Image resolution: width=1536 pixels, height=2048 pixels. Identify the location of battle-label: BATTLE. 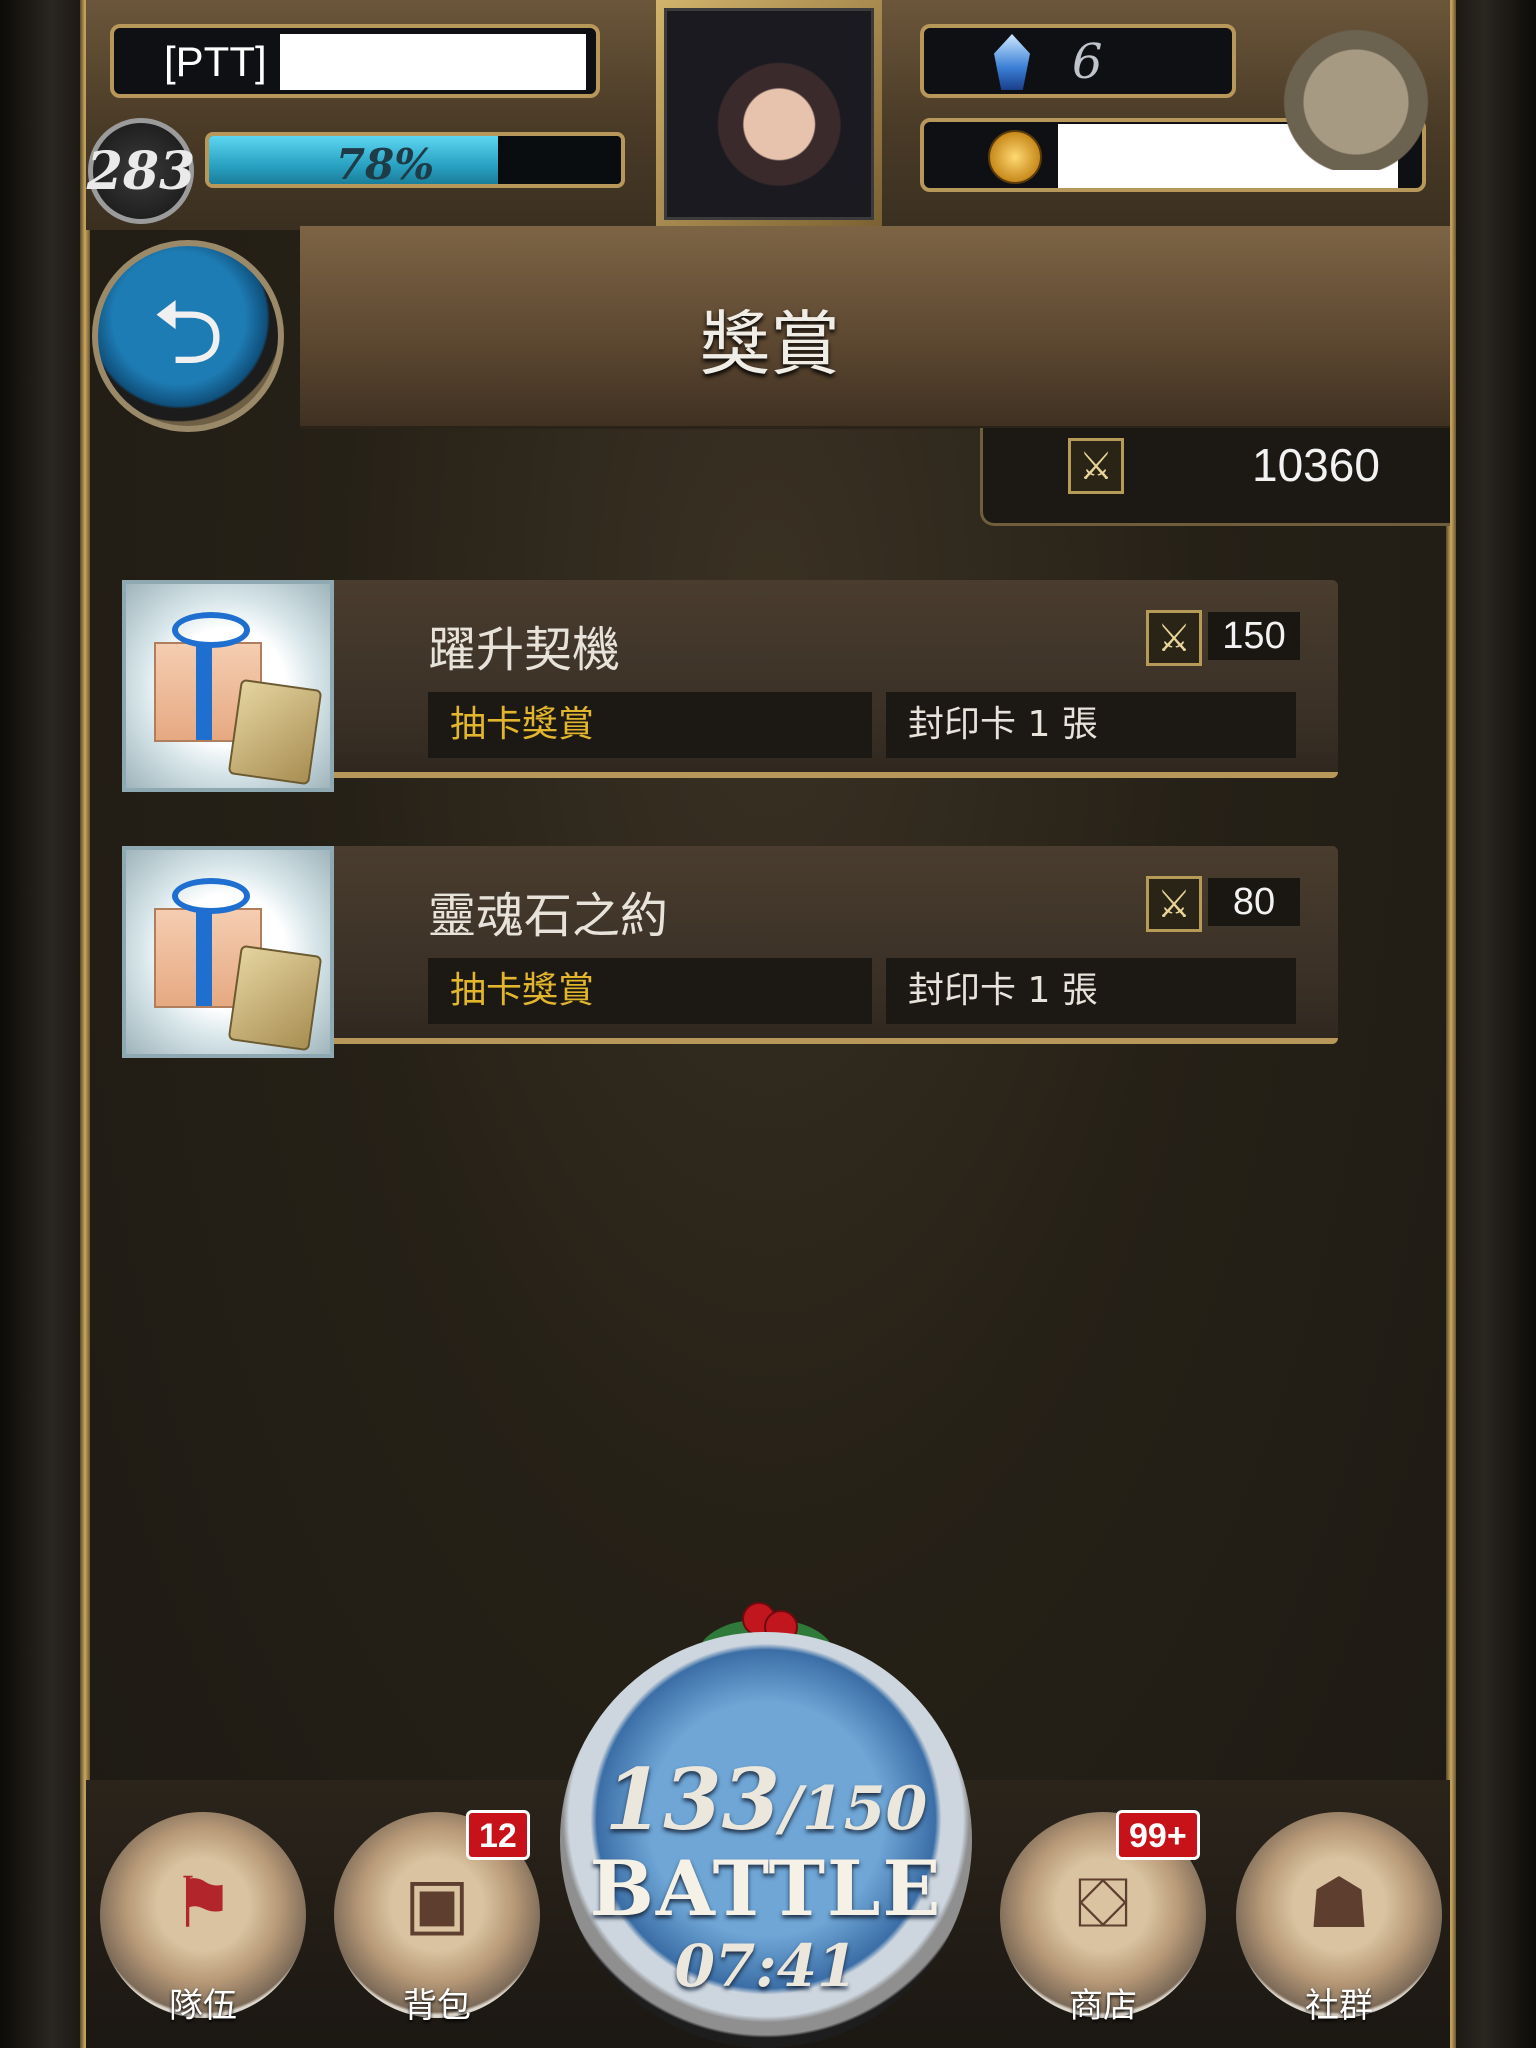
(766, 1888).